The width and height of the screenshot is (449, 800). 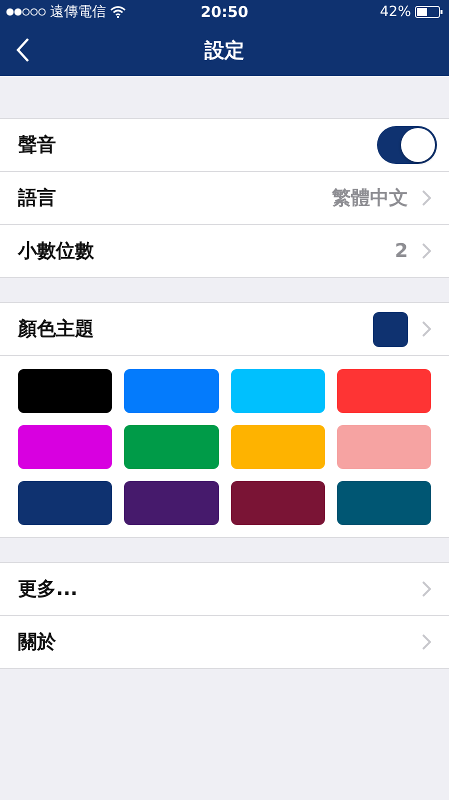 What do you see at coordinates (224, 145) in the screenshot?
I see `settings-row: 聲音` at bounding box center [224, 145].